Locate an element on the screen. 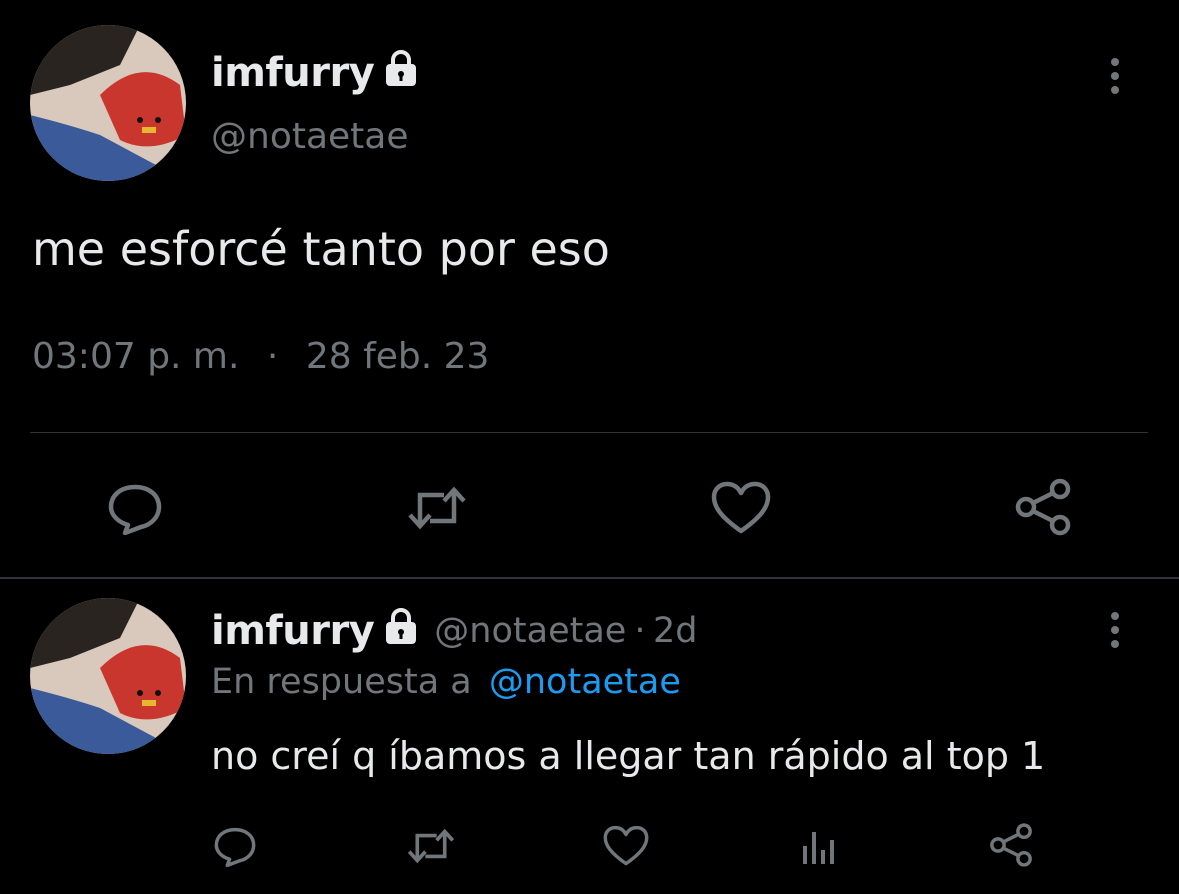  reply-to-link: @notaetae is located at coordinates (585, 682).